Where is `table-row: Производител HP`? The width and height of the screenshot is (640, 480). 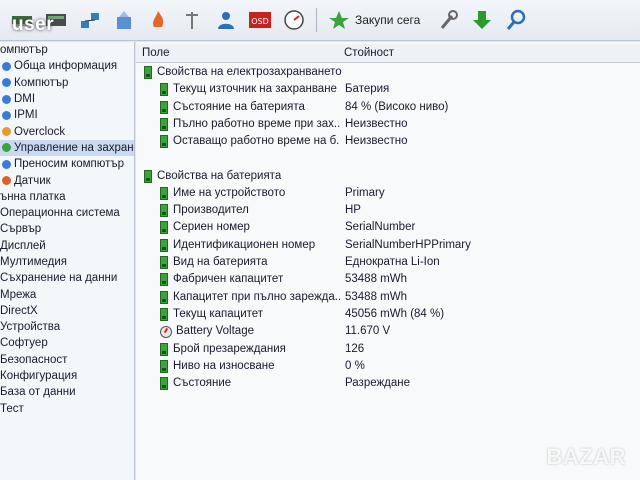 table-row: Производител HP is located at coordinates (388, 210).